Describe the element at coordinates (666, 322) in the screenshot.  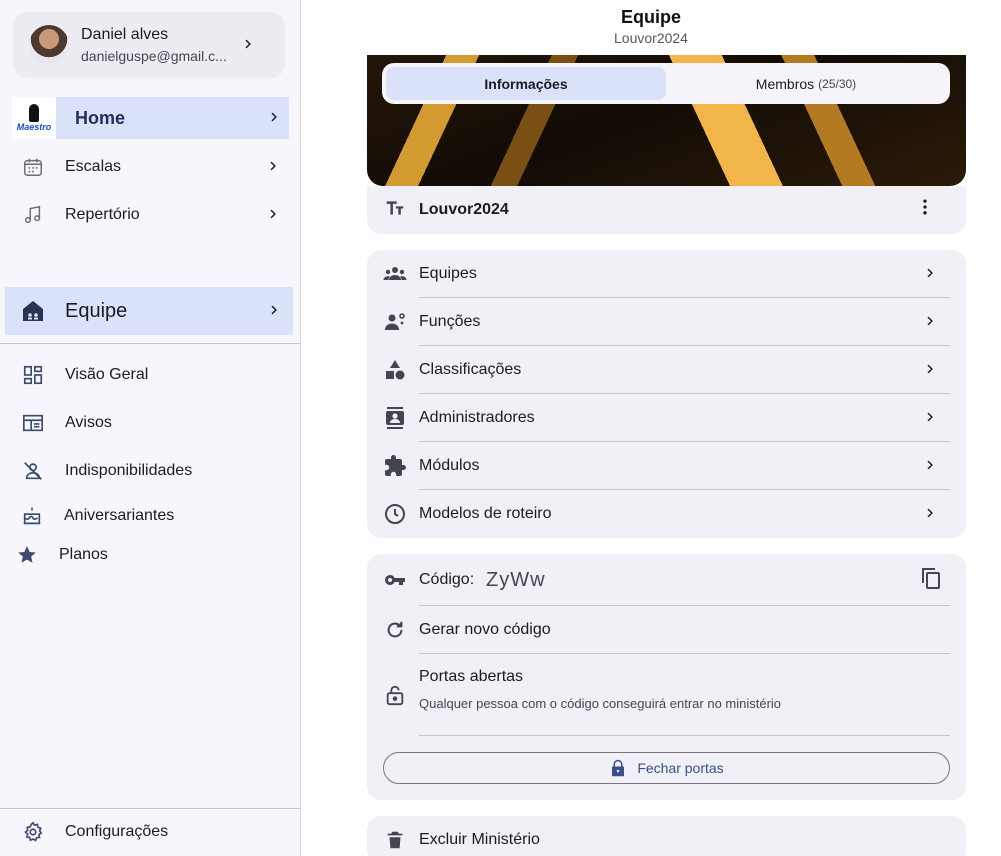
I see `menu-item-funcoes: Funções` at that location.